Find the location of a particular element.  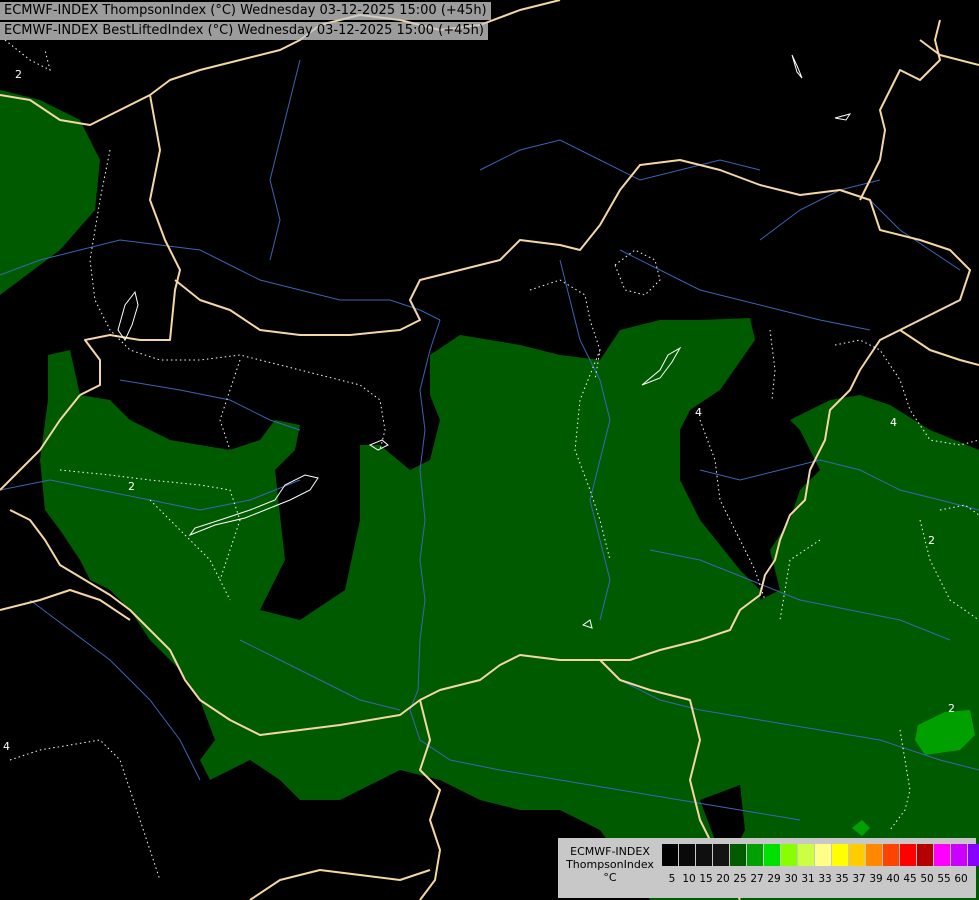

legend-unit: °C is located at coordinates (610, 877).